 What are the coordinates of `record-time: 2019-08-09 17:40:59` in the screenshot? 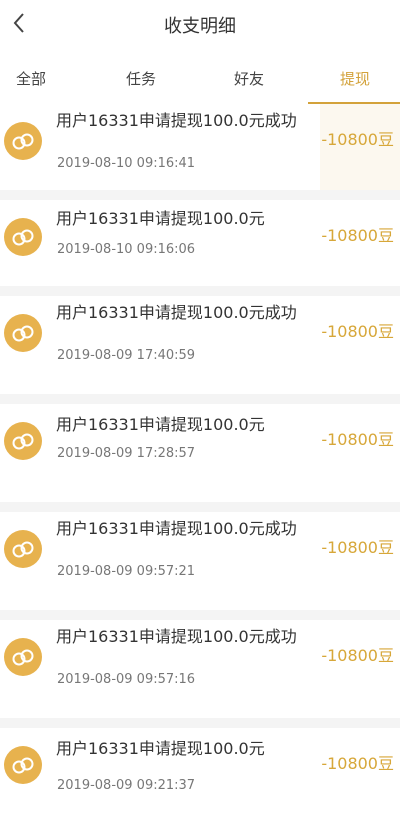 It's located at (126, 355).